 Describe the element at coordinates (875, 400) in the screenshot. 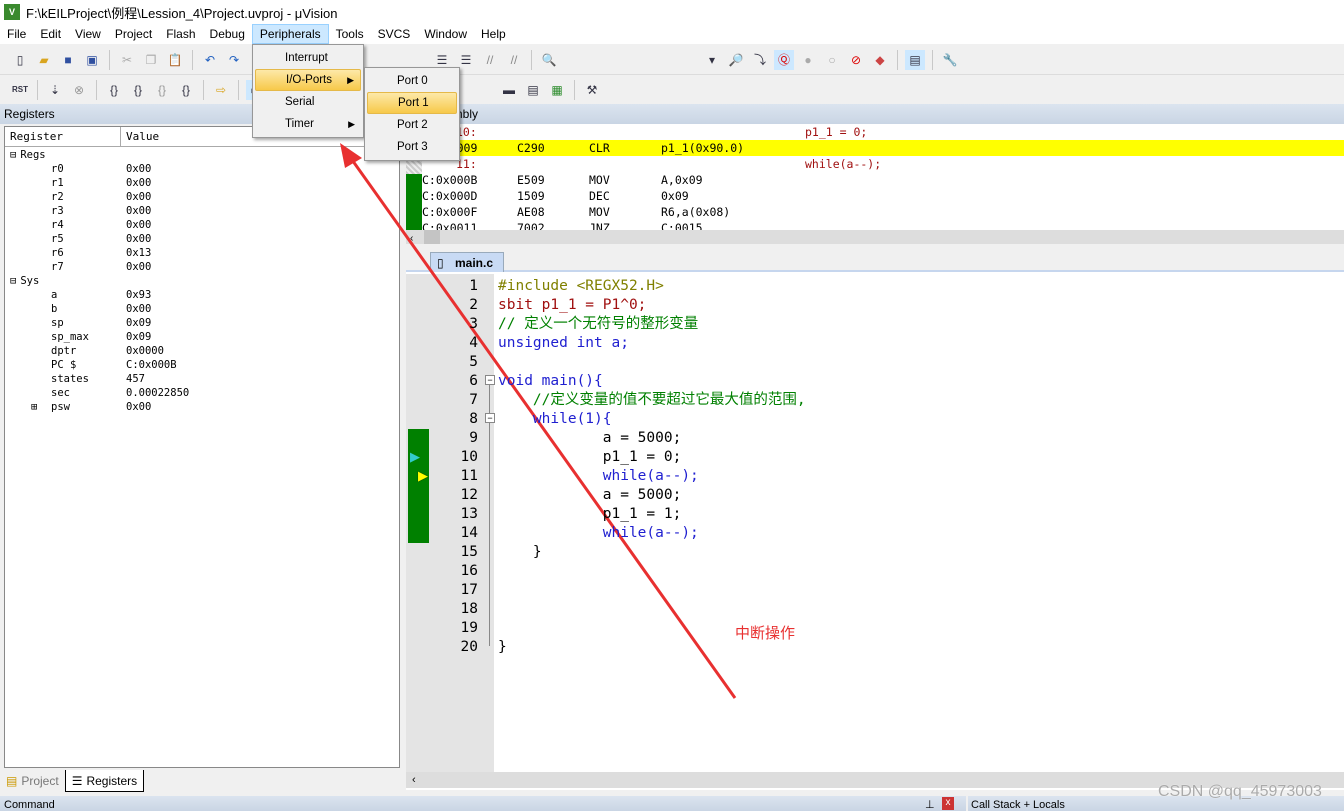

I see `code-line: 7 //定义变量的值不要超过它最大值的范围,` at that location.